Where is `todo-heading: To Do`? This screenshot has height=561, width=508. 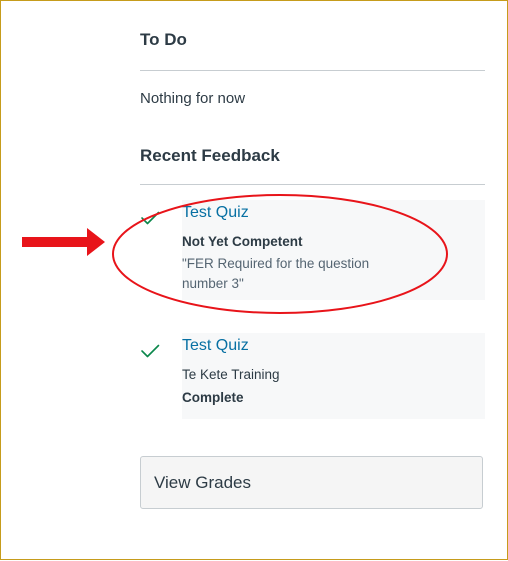
todo-heading: To Do is located at coordinates (163, 39).